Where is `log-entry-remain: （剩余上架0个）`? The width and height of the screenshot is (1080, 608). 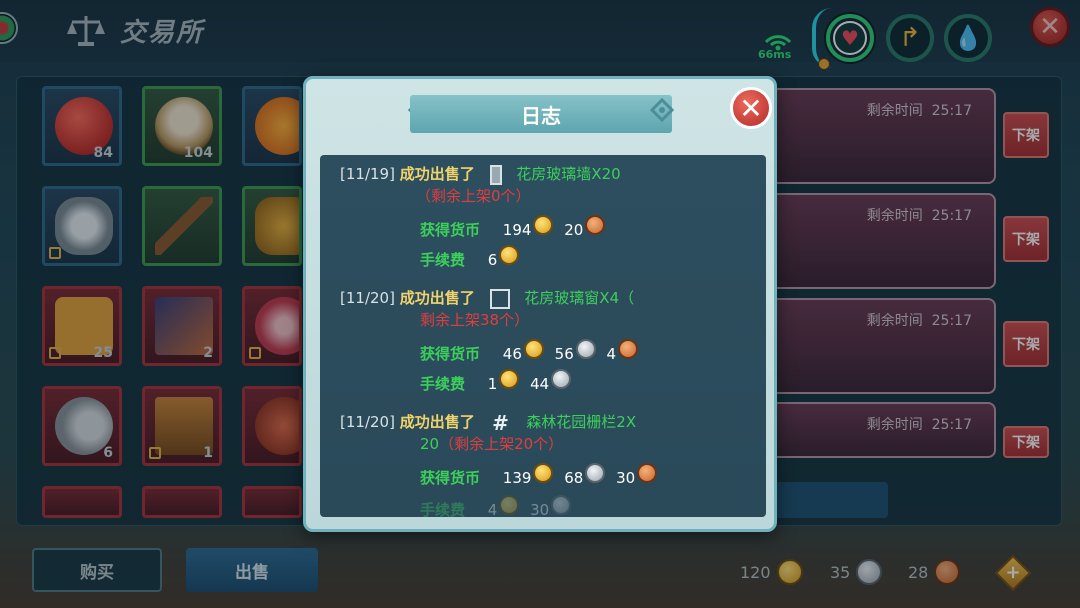
log-entry-remain: （剩余上架0个） is located at coordinates (473, 196).